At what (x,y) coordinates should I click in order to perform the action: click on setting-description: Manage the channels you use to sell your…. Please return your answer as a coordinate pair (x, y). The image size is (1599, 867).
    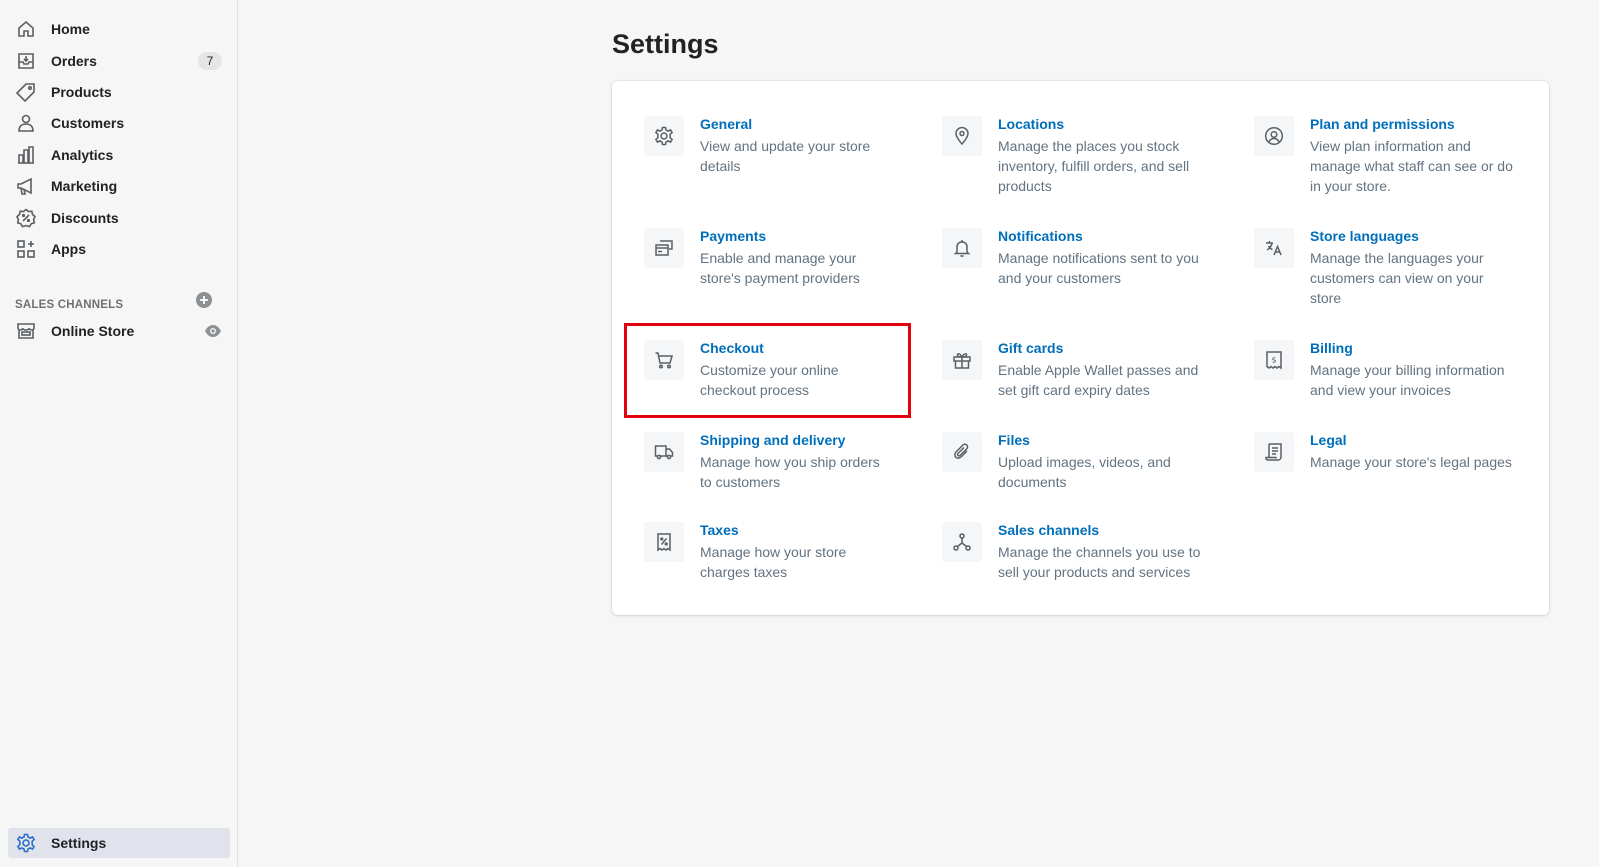
    Looking at the image, I should click on (1099, 562).